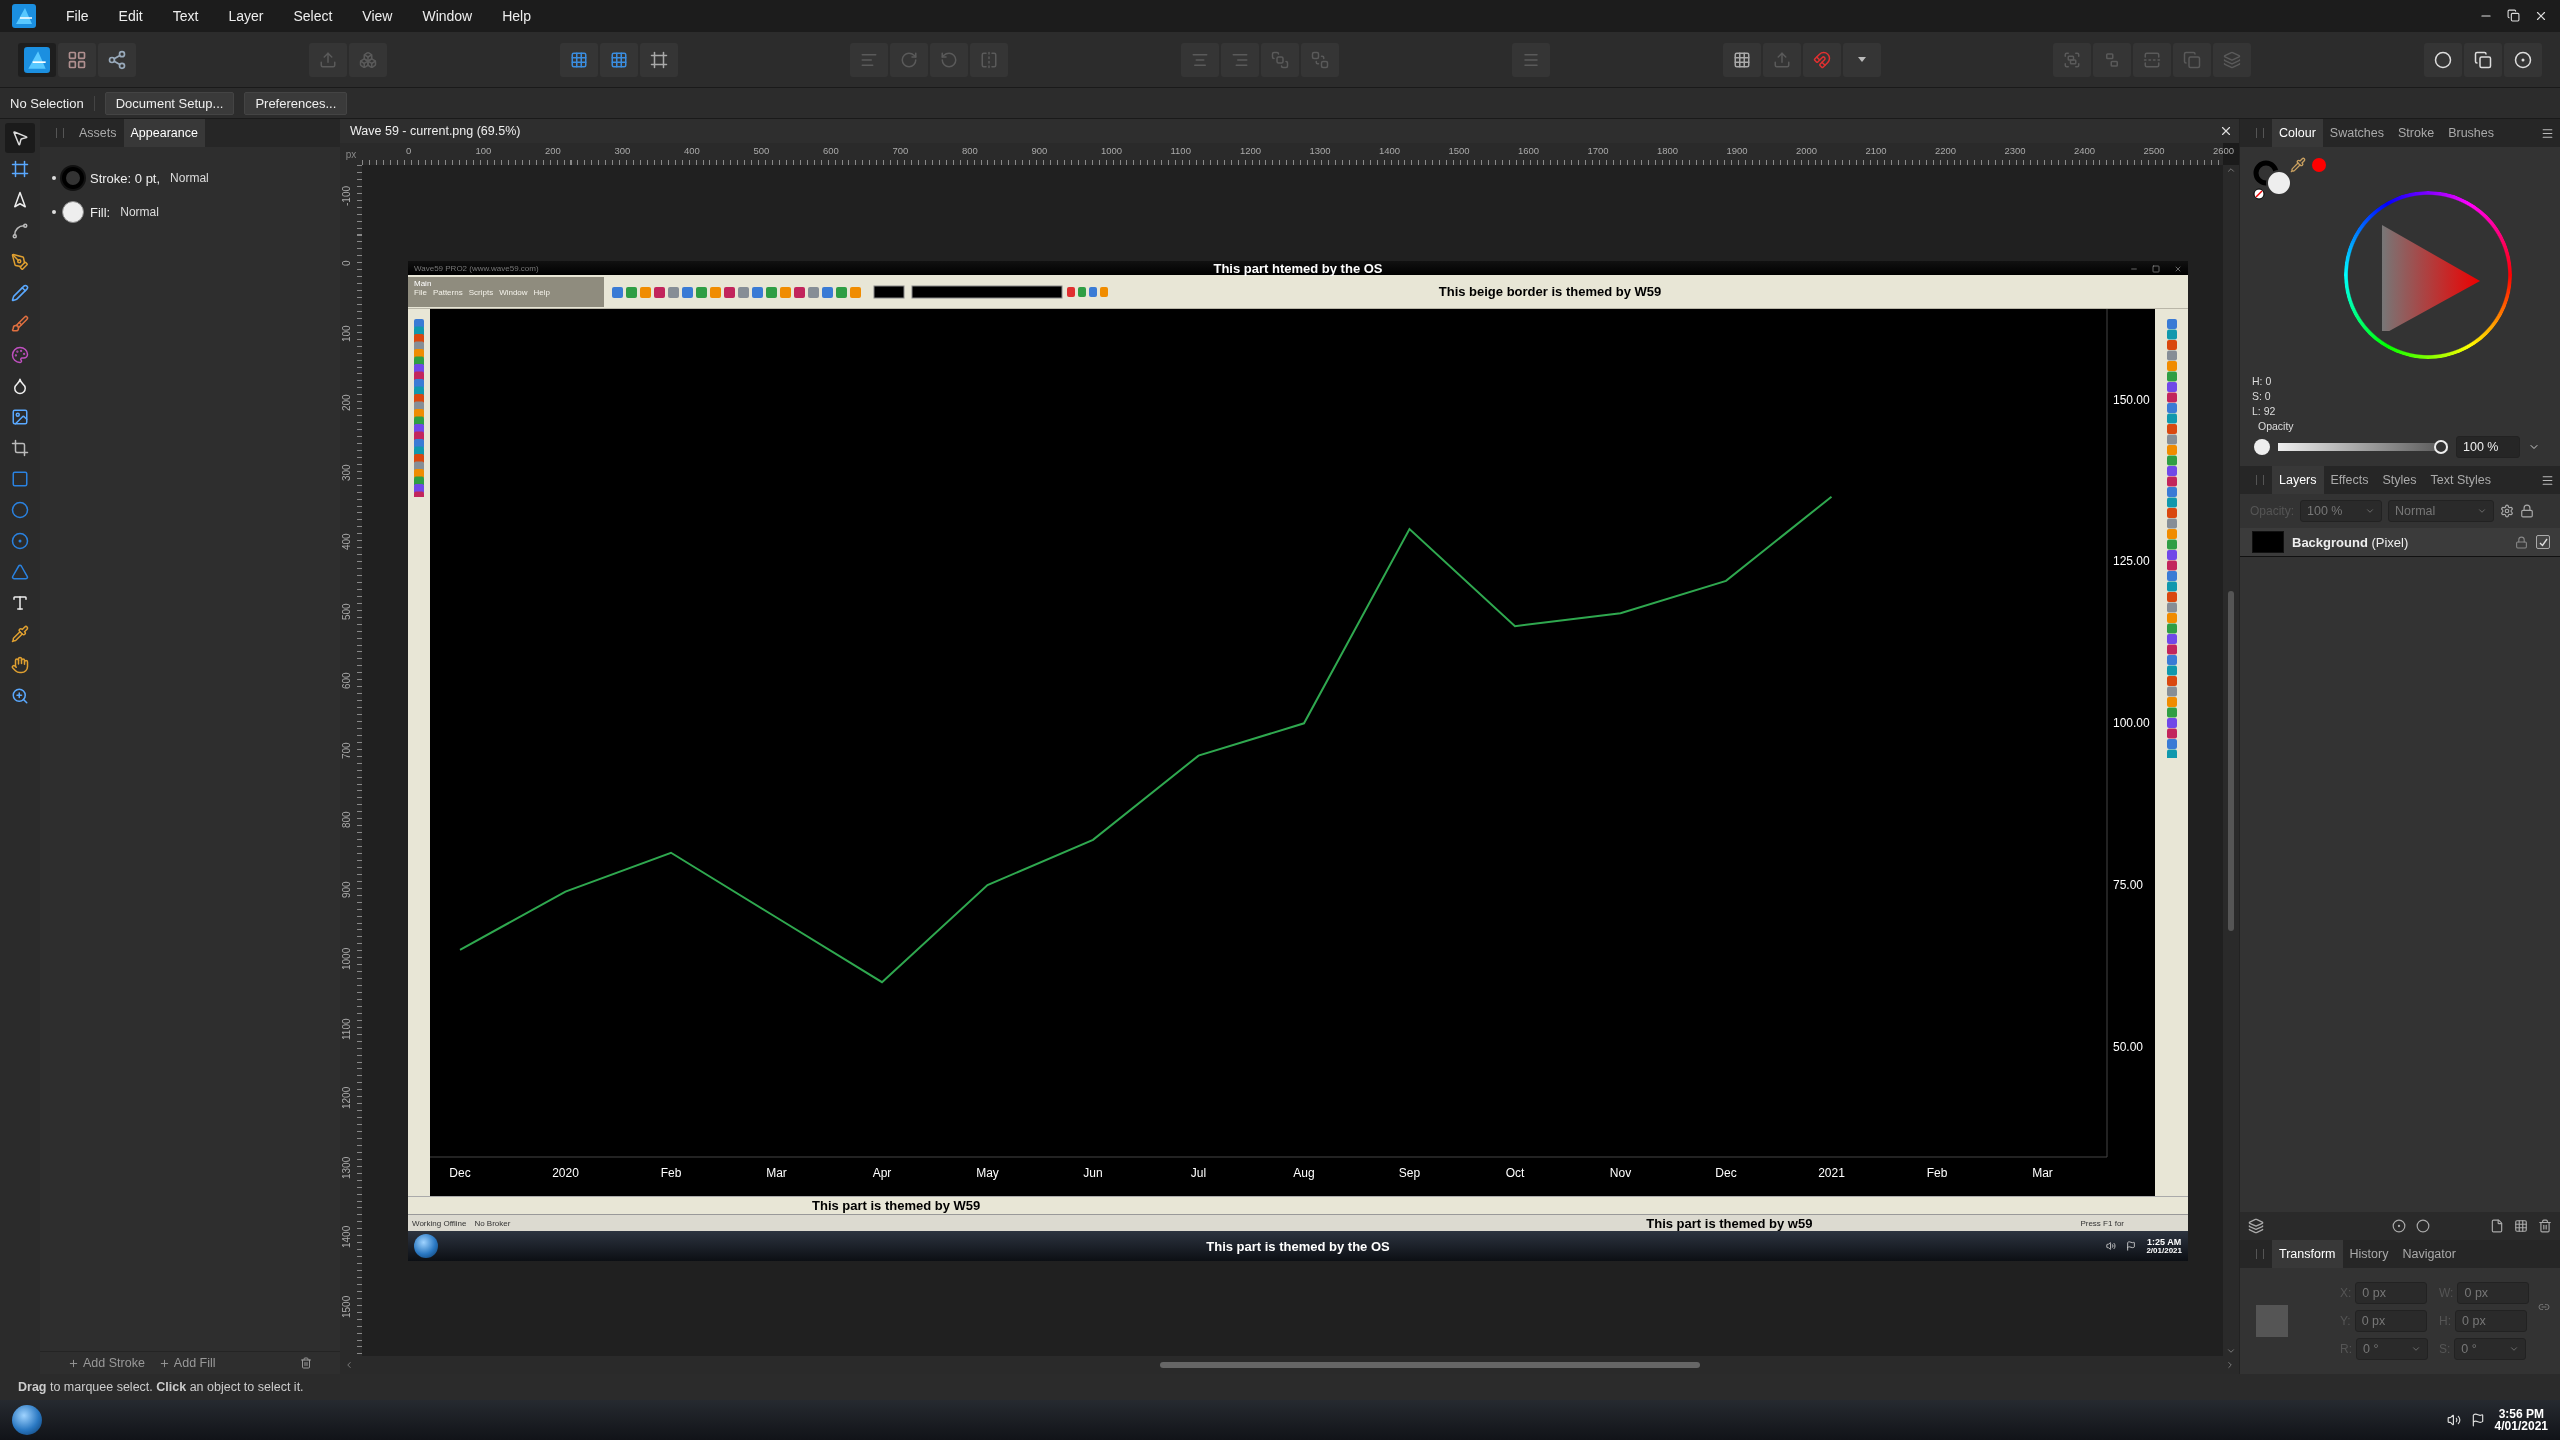 Image resolution: width=2560 pixels, height=1440 pixels. What do you see at coordinates (20, 417) in the screenshot?
I see `image-icon` at bounding box center [20, 417].